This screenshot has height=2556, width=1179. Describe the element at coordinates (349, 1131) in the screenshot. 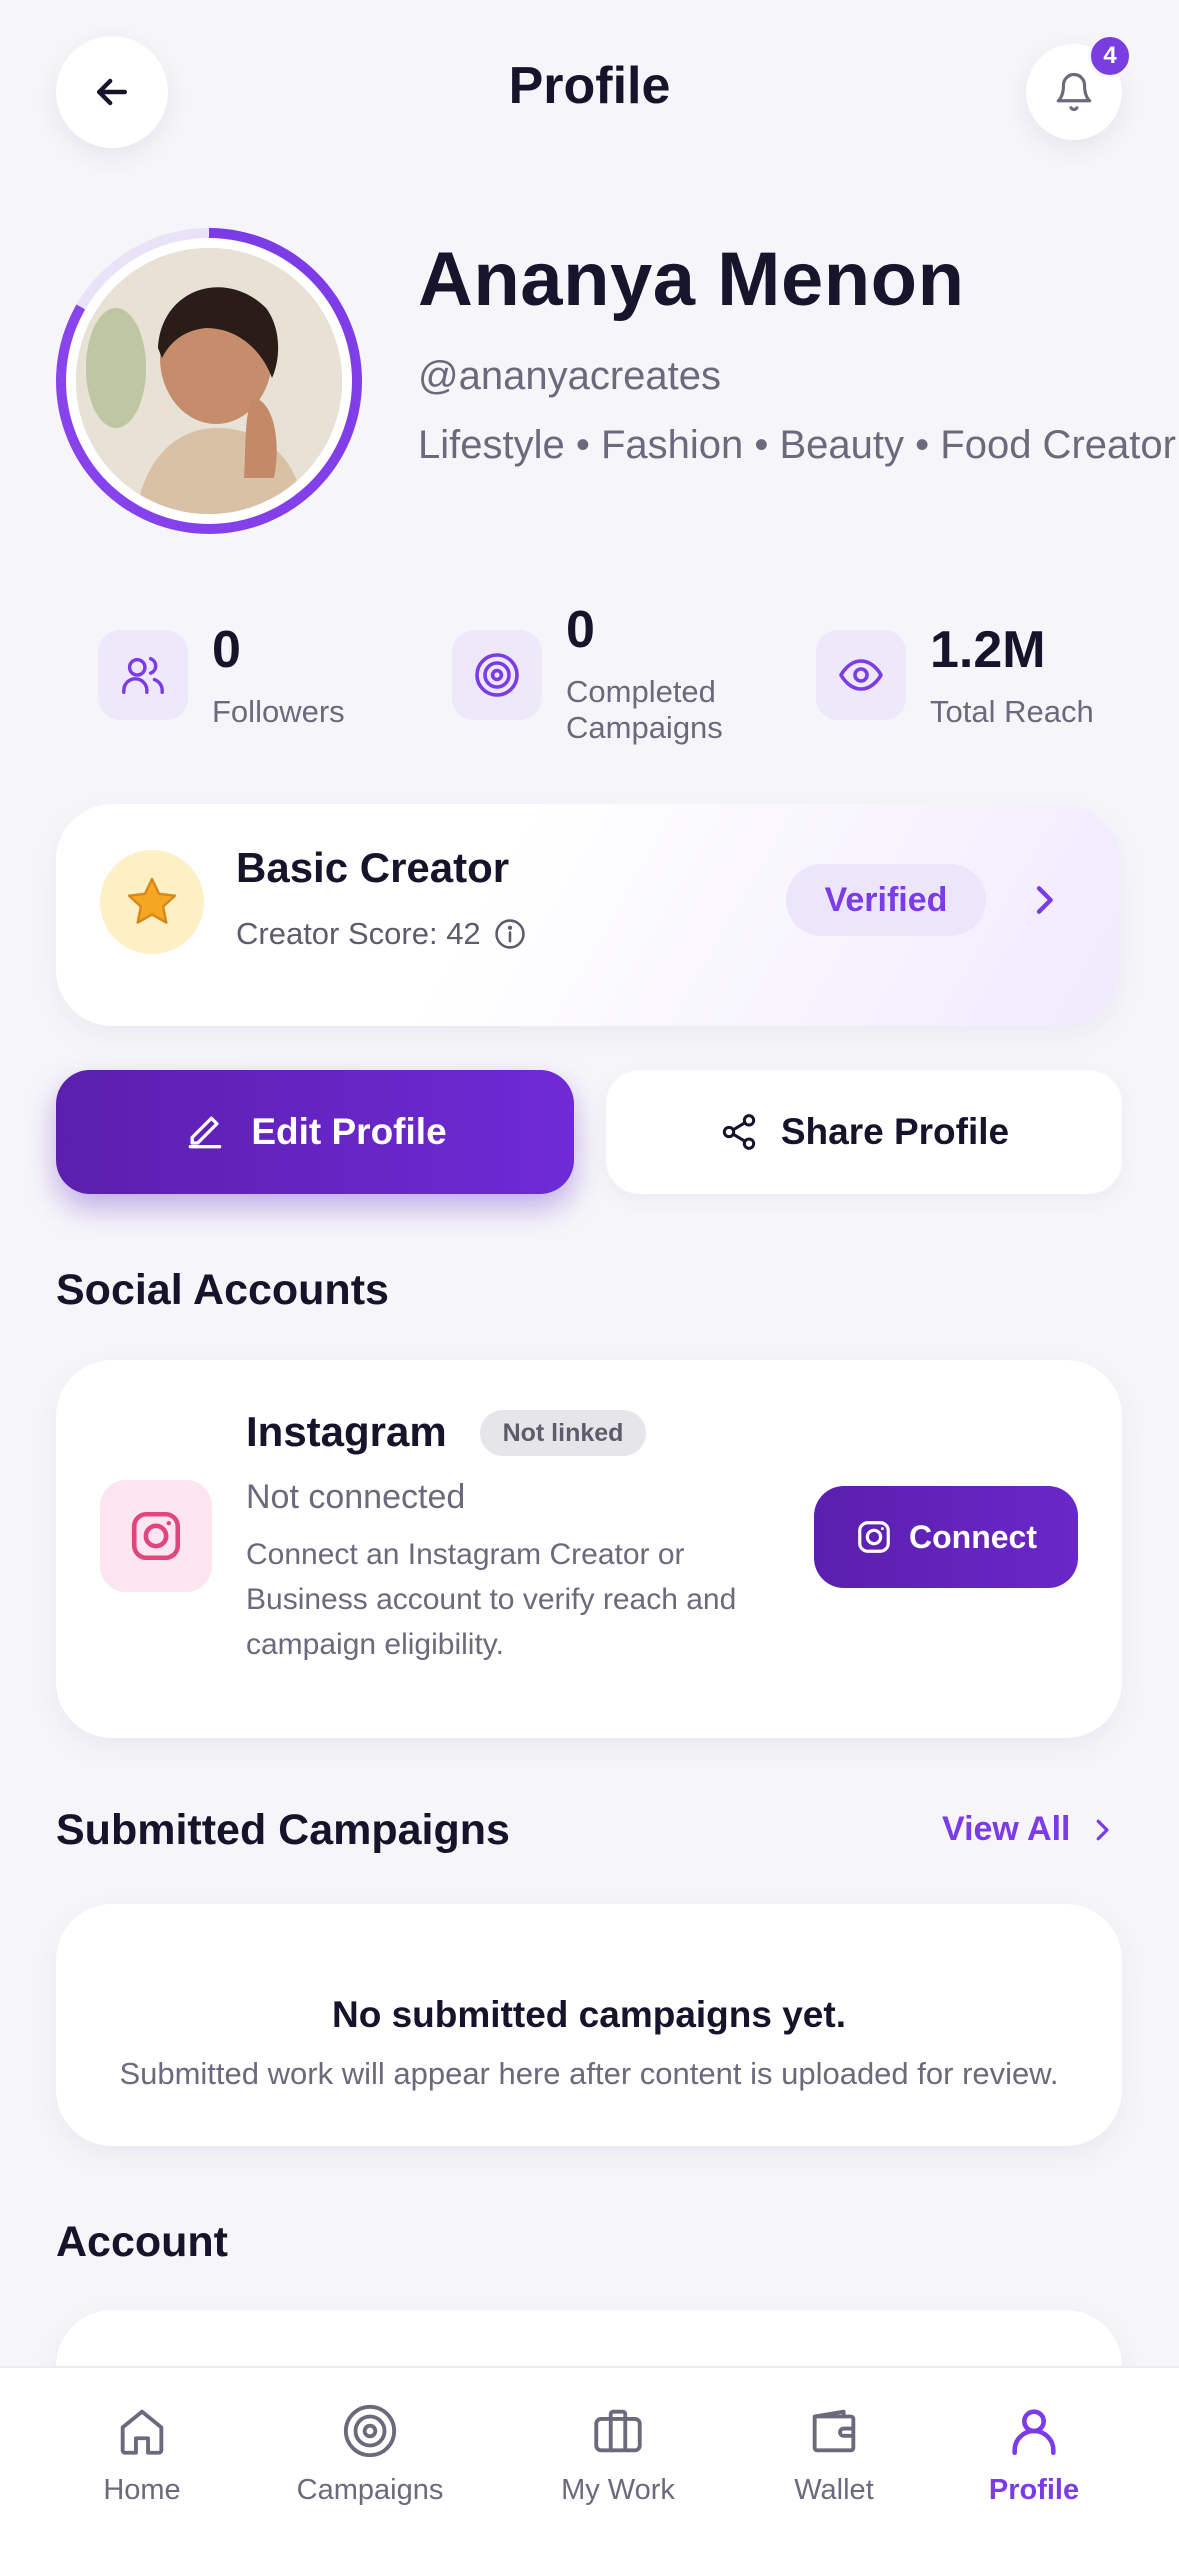

I see `edit-profile-label: Edit Profile` at that location.